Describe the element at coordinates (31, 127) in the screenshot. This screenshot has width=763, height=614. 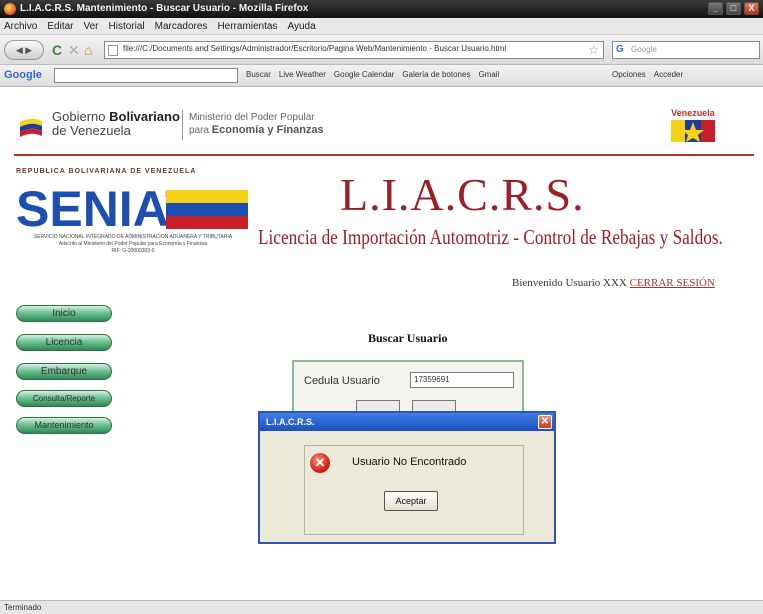
I see `venezuela-flag-icon` at that location.